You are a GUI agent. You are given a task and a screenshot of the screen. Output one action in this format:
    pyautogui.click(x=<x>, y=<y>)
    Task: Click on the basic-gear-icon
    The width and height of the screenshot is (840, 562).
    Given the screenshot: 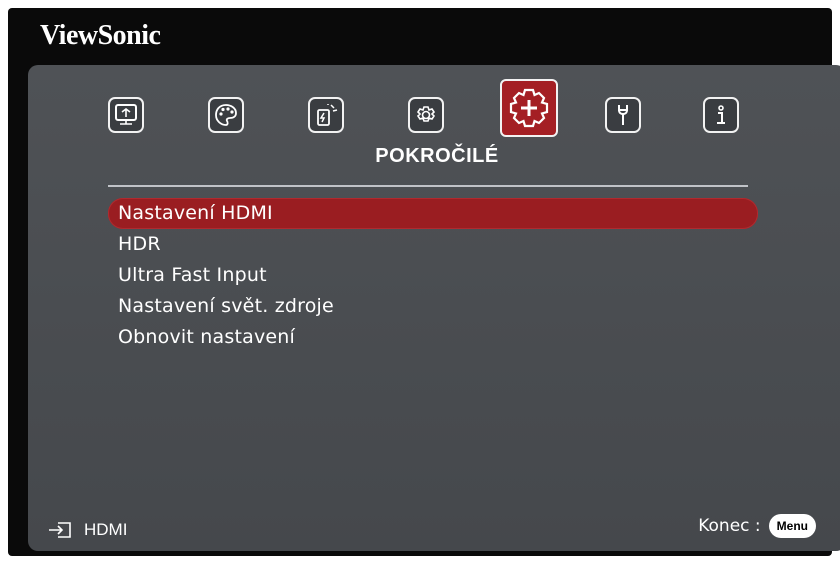 What is the action you would take?
    pyautogui.click(x=426, y=114)
    